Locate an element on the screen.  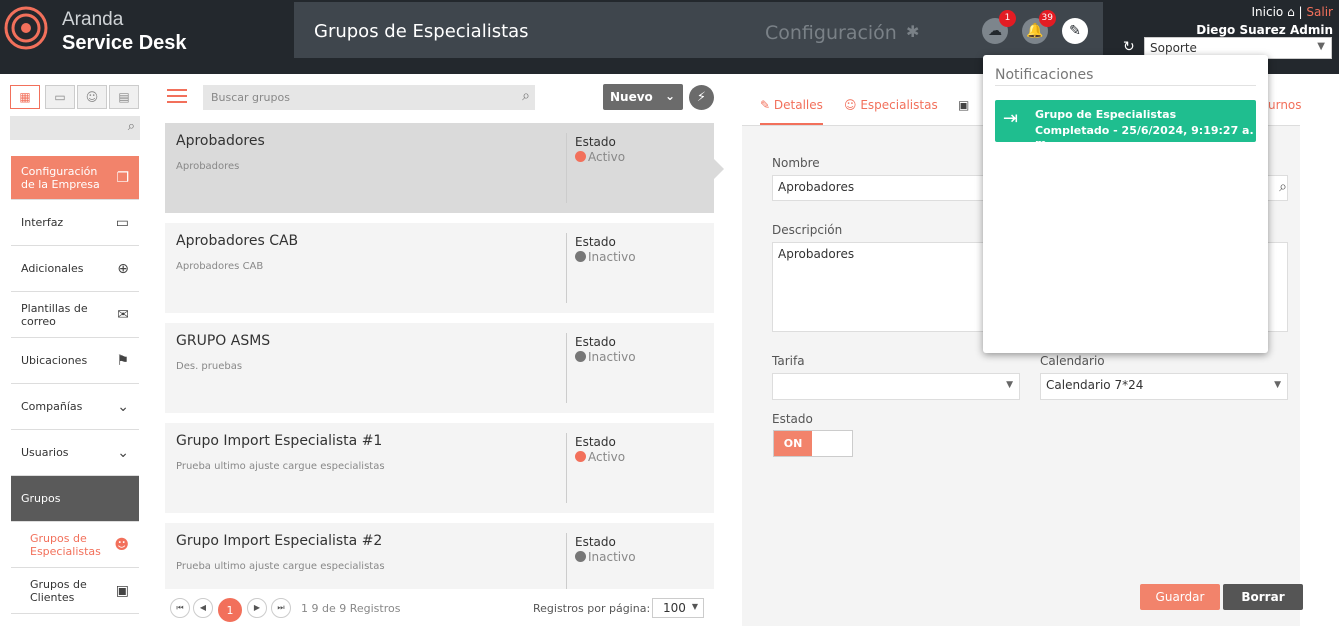
save-button: Guardar is located at coordinates (1180, 597).